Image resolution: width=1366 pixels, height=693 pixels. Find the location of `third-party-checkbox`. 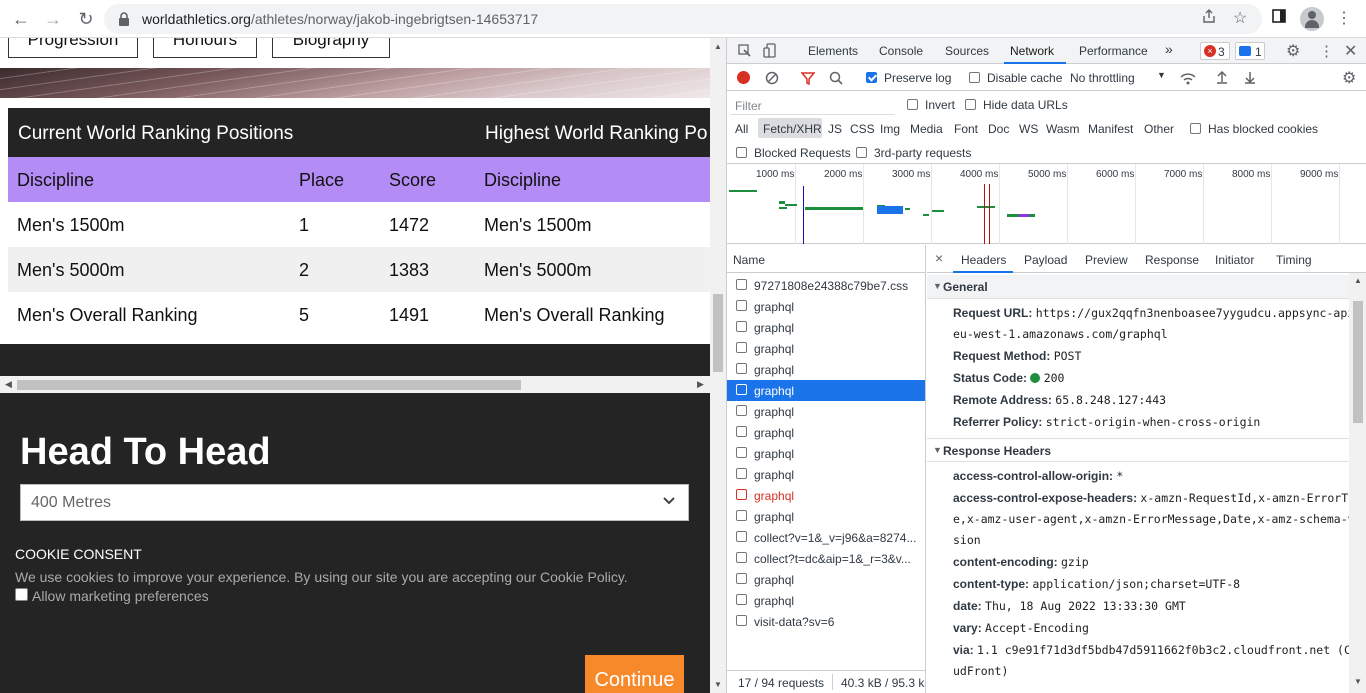

third-party-checkbox is located at coordinates (861, 152).